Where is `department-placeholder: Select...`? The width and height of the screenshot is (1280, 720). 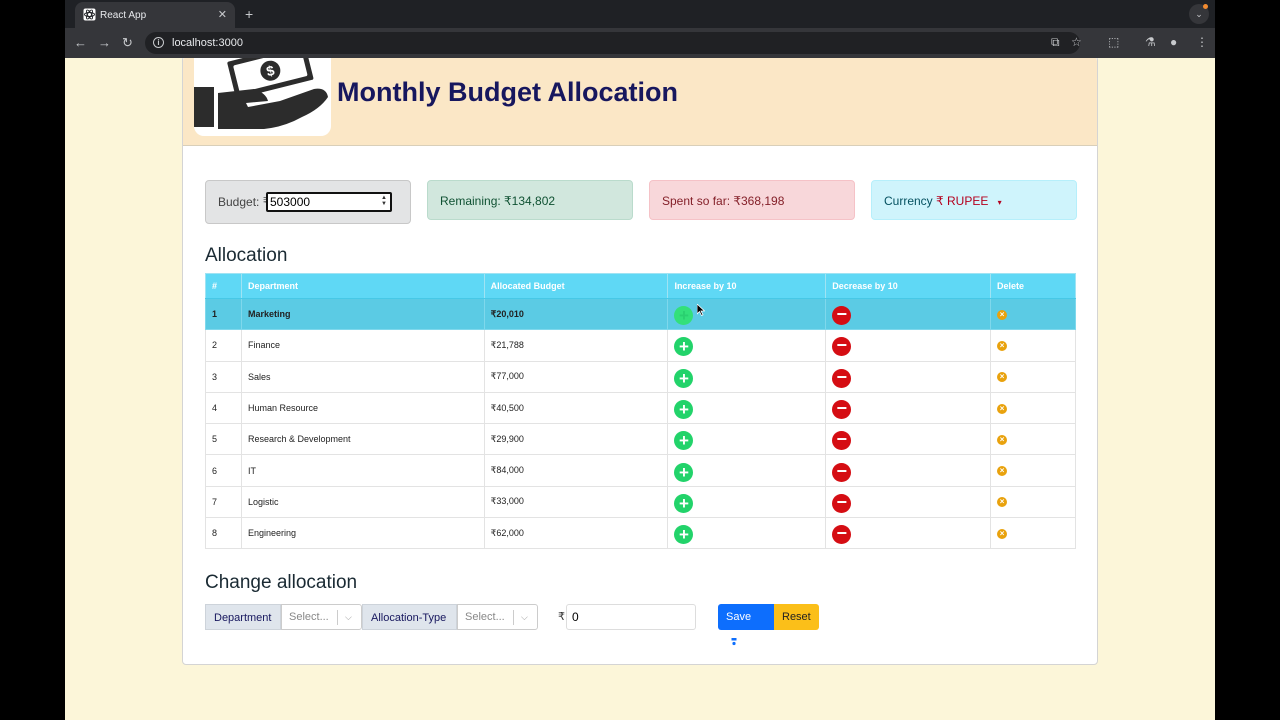
department-placeholder: Select... is located at coordinates (309, 617).